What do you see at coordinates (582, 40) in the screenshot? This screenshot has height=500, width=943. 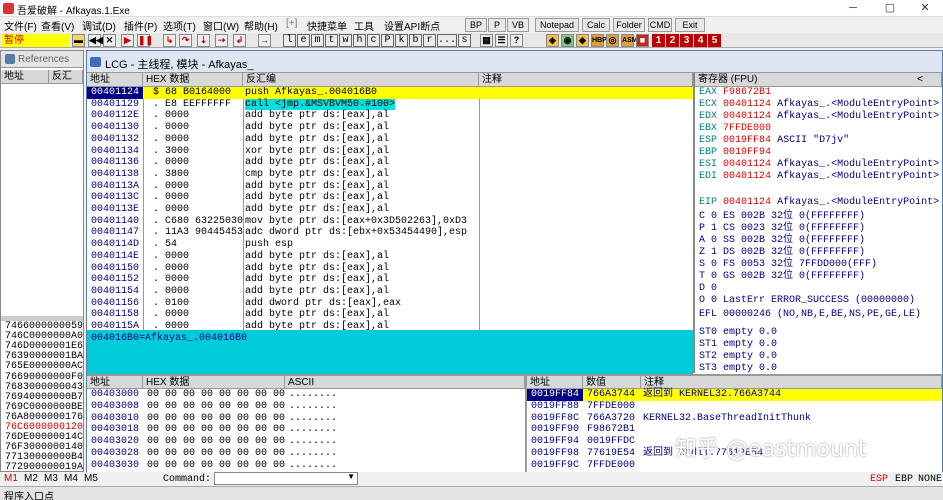 I see `plugin-icon-3: ◆` at bounding box center [582, 40].